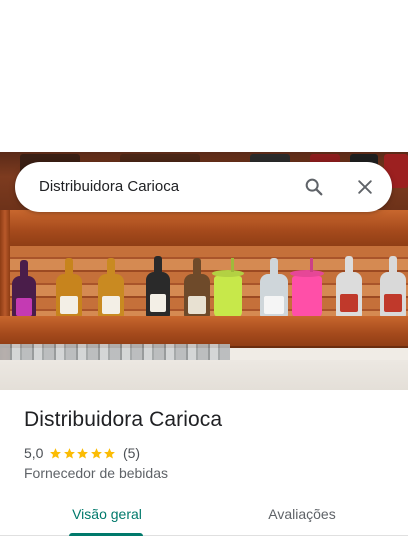 The image size is (408, 544). Describe the element at coordinates (34, 453) in the screenshot. I see `rating-value: 5,0` at that location.